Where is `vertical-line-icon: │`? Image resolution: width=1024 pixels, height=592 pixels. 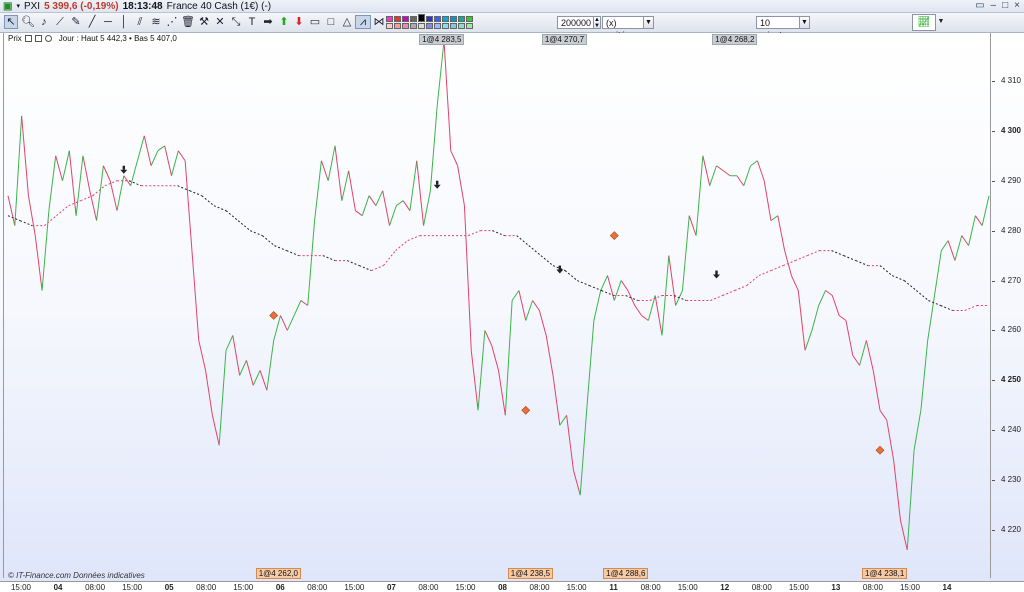
vertical-line-icon: │ is located at coordinates (124, 22).